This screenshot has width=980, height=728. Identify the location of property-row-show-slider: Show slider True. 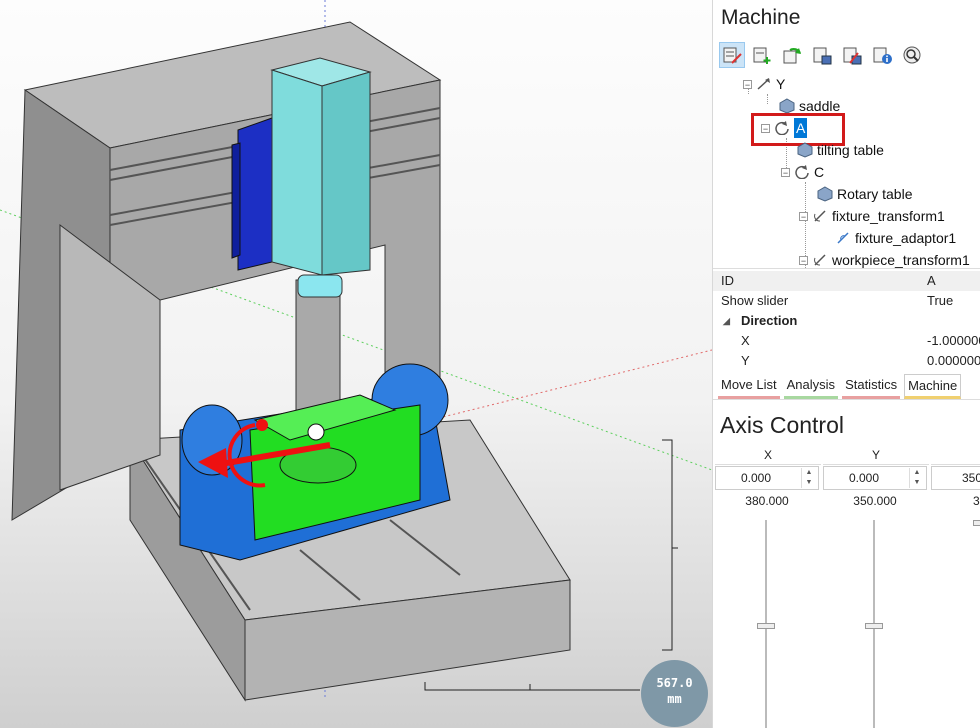
(846, 301).